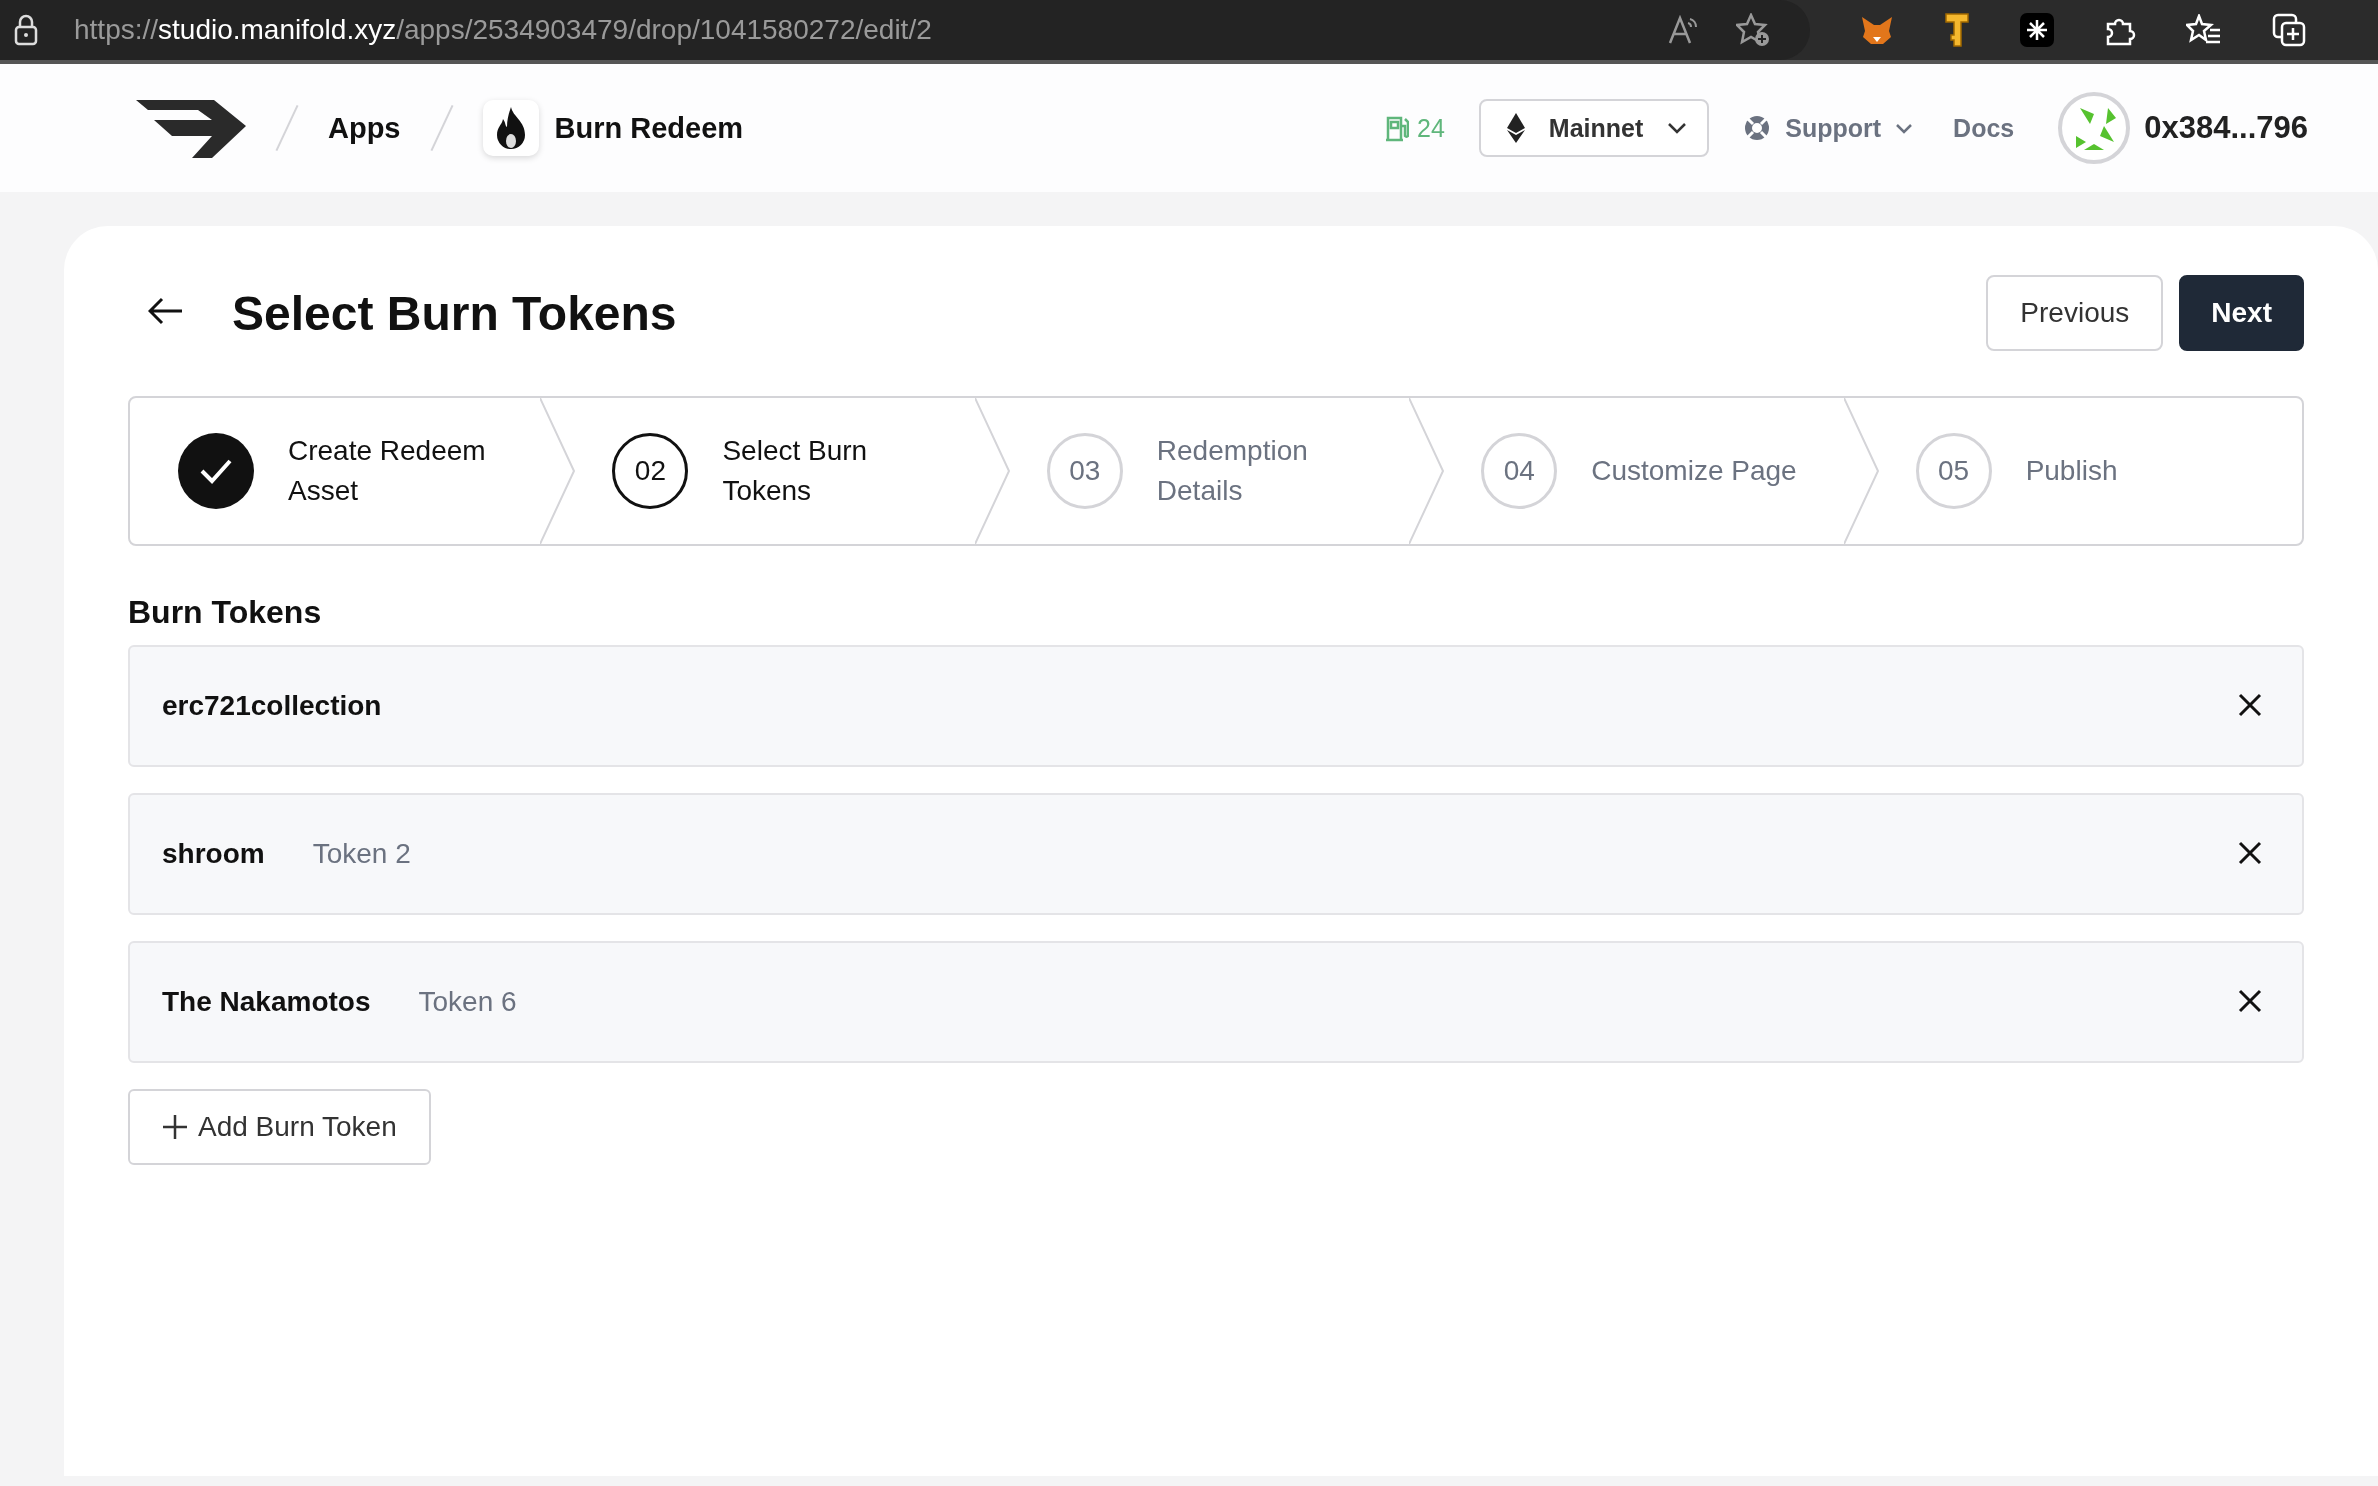 This screenshot has width=2378, height=1486. What do you see at coordinates (2226, 128) in the screenshot?
I see `wallet-address: 0x384...796` at bounding box center [2226, 128].